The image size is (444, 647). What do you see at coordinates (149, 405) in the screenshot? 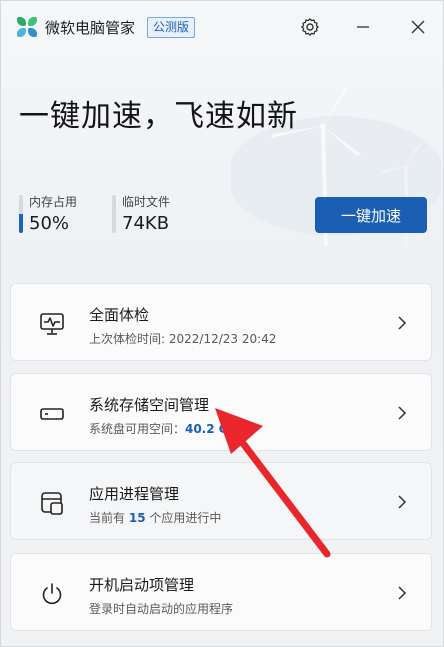
I see `card-title: 系统存储空间管理` at bounding box center [149, 405].